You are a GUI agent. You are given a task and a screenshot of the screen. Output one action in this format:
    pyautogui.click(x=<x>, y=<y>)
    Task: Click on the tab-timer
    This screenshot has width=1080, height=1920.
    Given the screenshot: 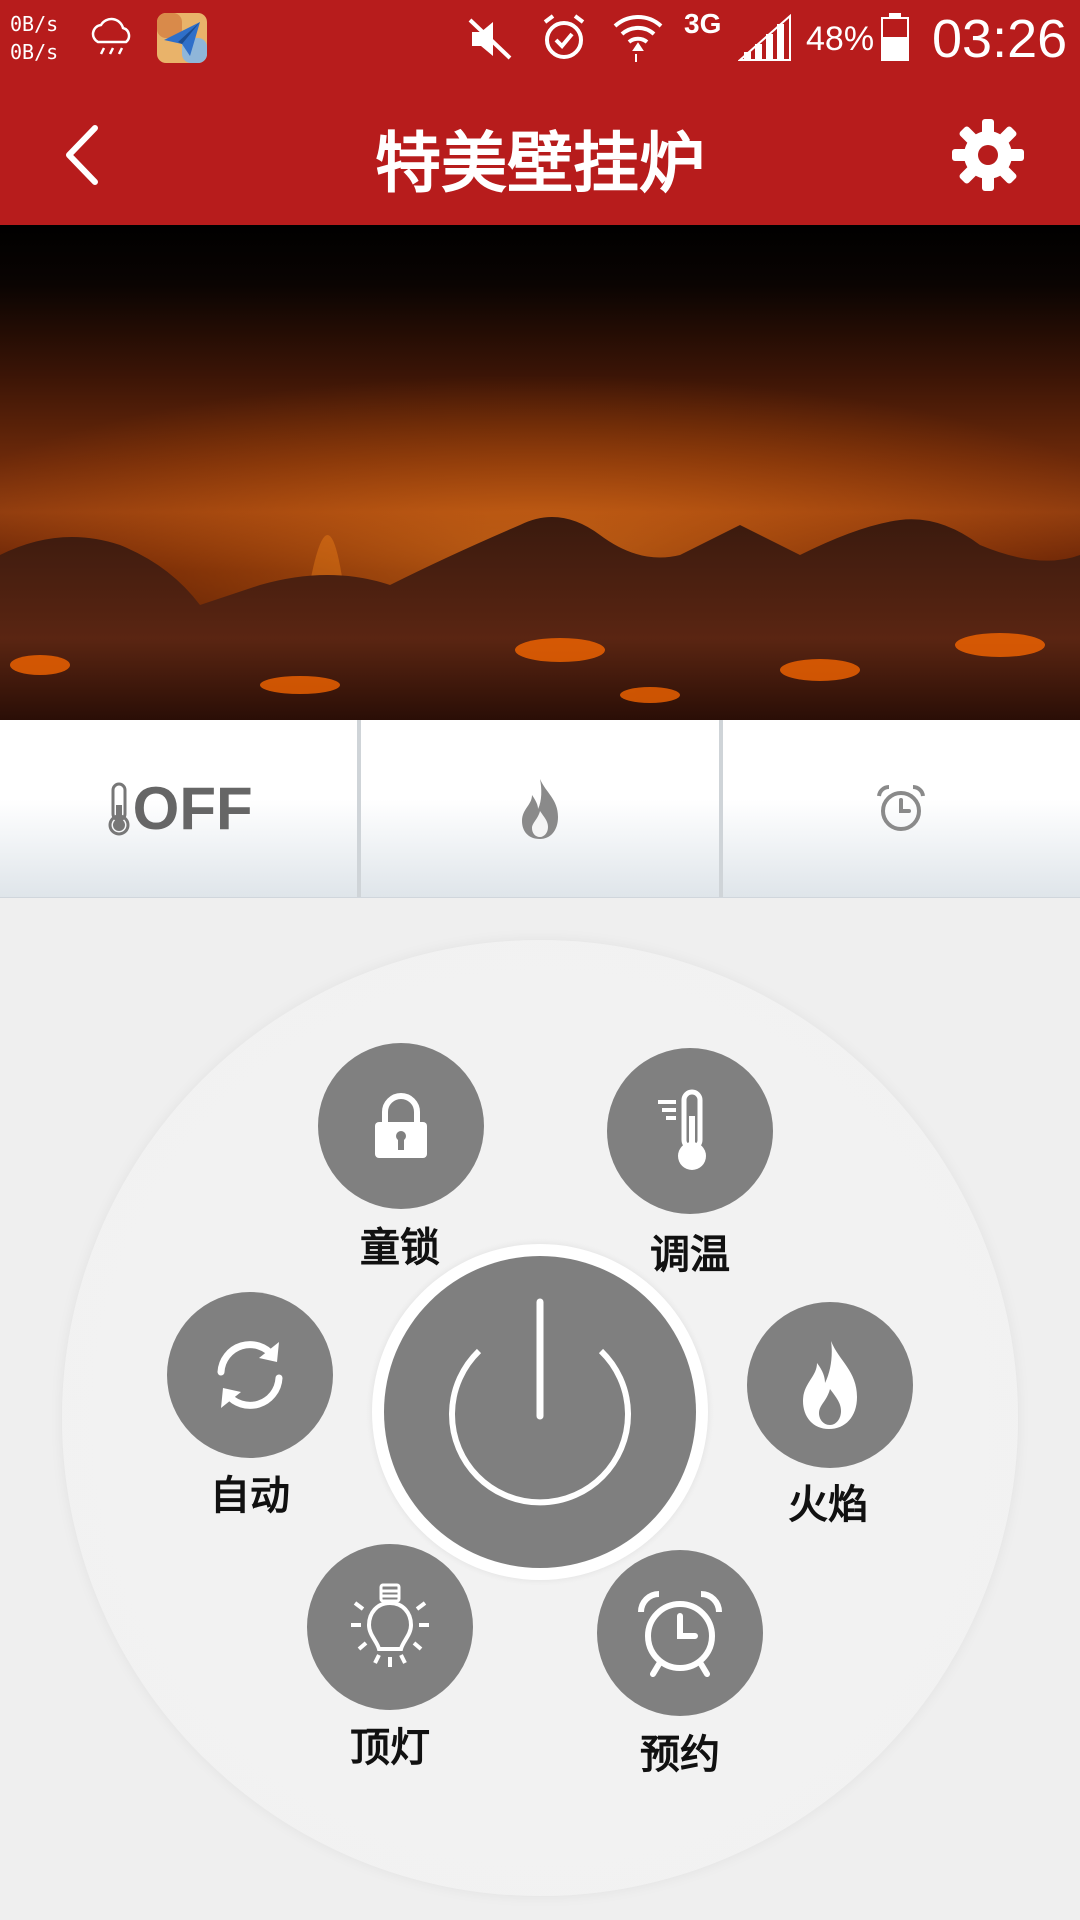 What is the action you would take?
    pyautogui.click(x=899, y=808)
    